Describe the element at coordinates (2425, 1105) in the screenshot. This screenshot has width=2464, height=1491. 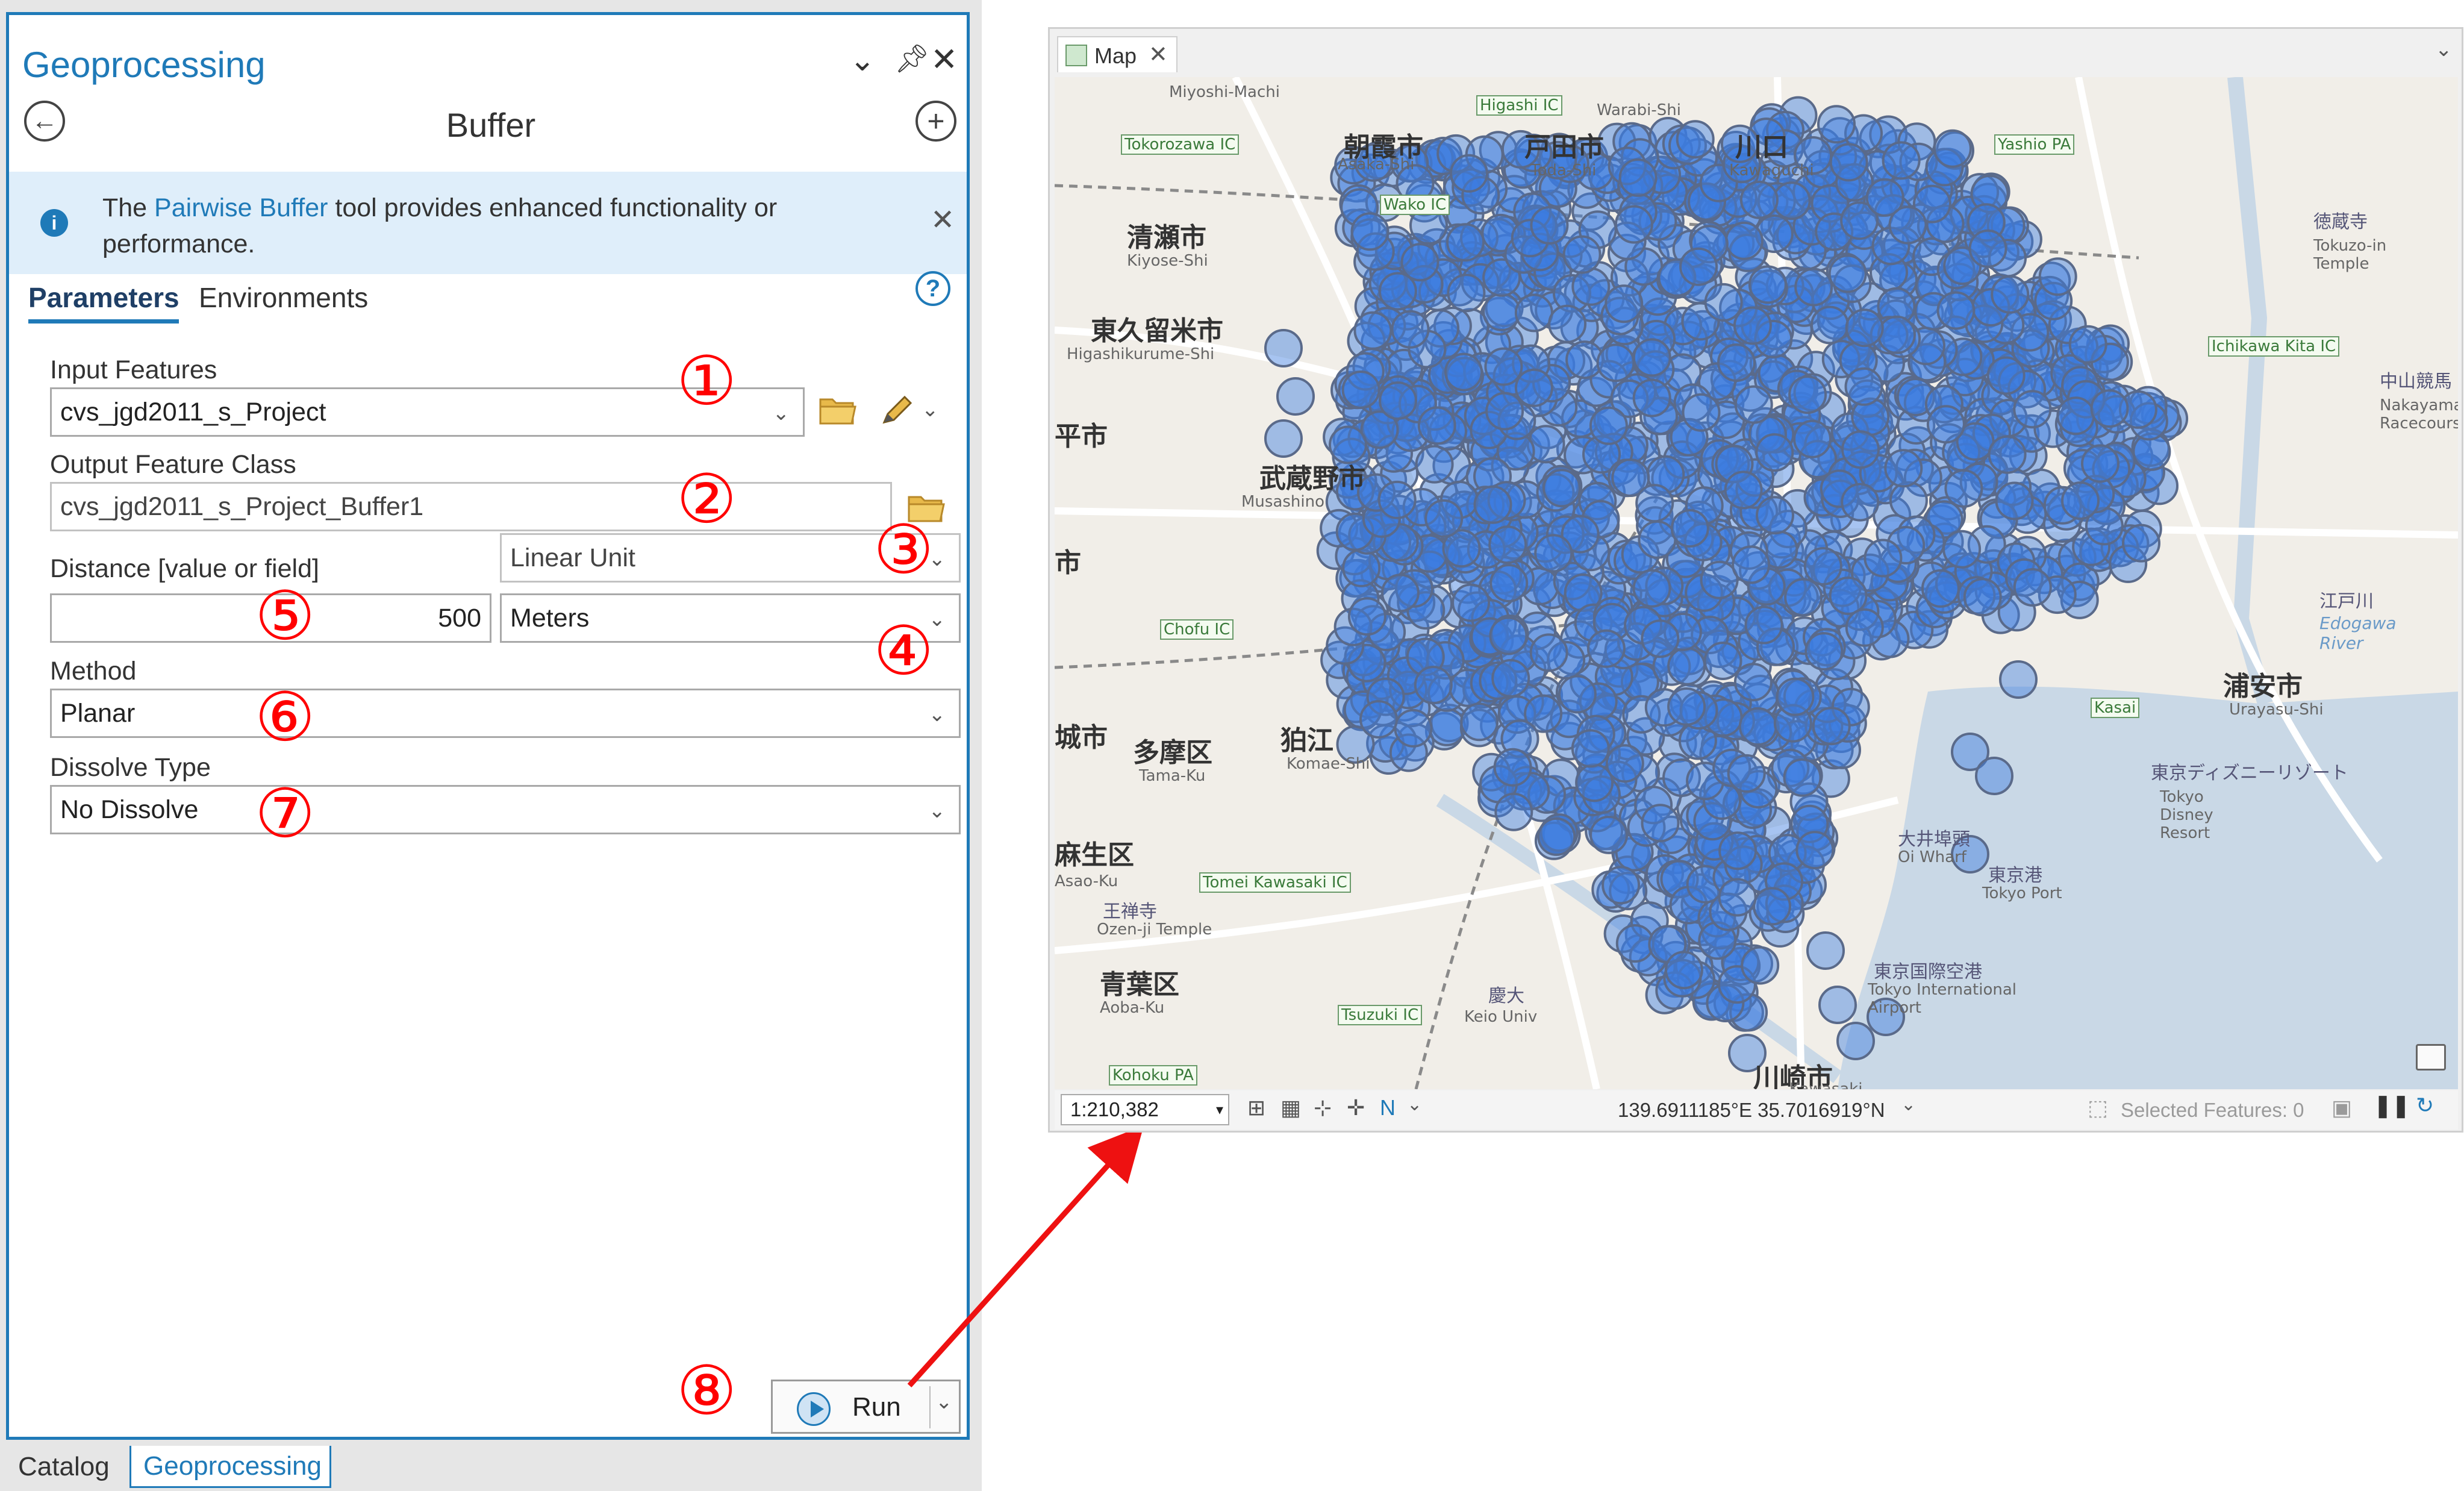
I see `refresh-icon: ↻` at that location.